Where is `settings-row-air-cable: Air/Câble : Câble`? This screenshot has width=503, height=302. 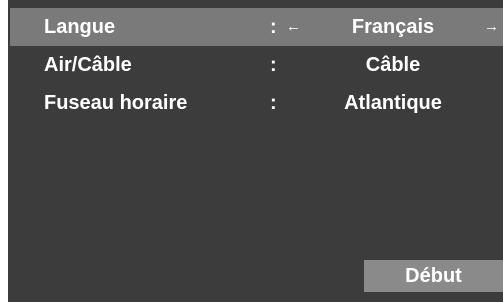
settings-row-air-cable: Air/Câble : Câble is located at coordinates (255, 65).